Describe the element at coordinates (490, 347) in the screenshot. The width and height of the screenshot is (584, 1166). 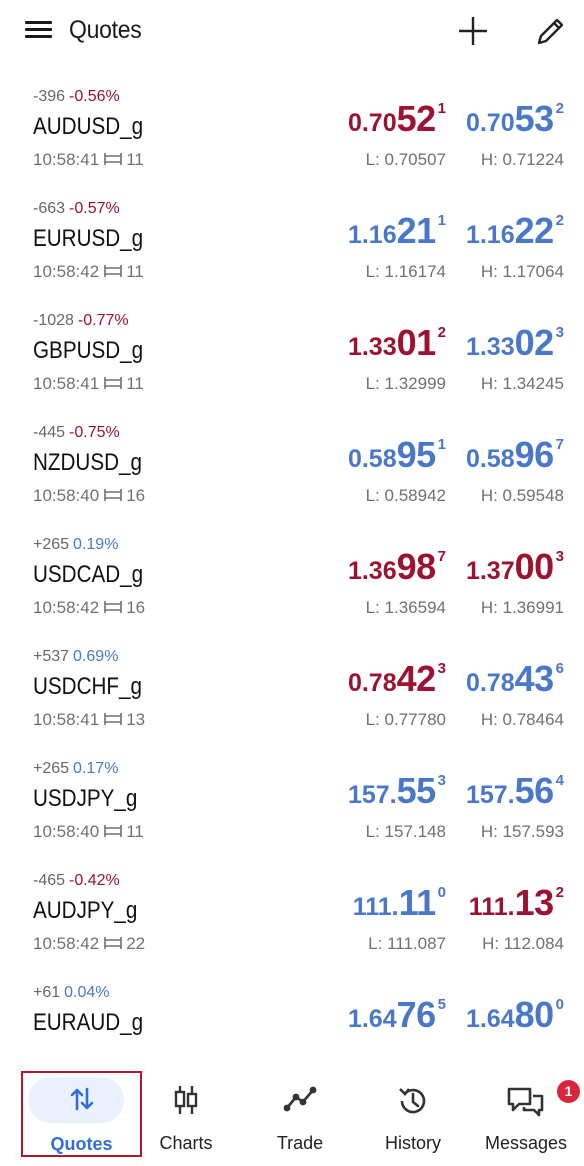
I see `ask-price-prefix: 1.33` at that location.